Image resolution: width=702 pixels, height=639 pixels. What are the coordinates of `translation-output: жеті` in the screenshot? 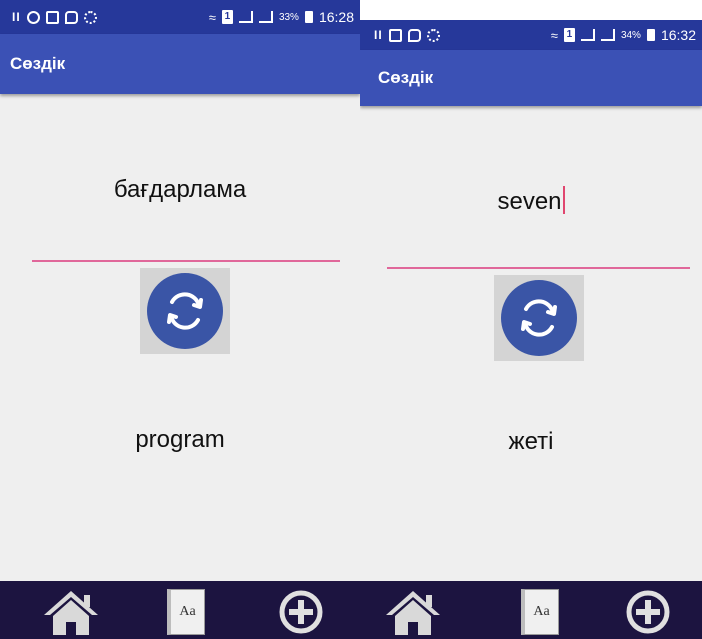 It's located at (531, 441).